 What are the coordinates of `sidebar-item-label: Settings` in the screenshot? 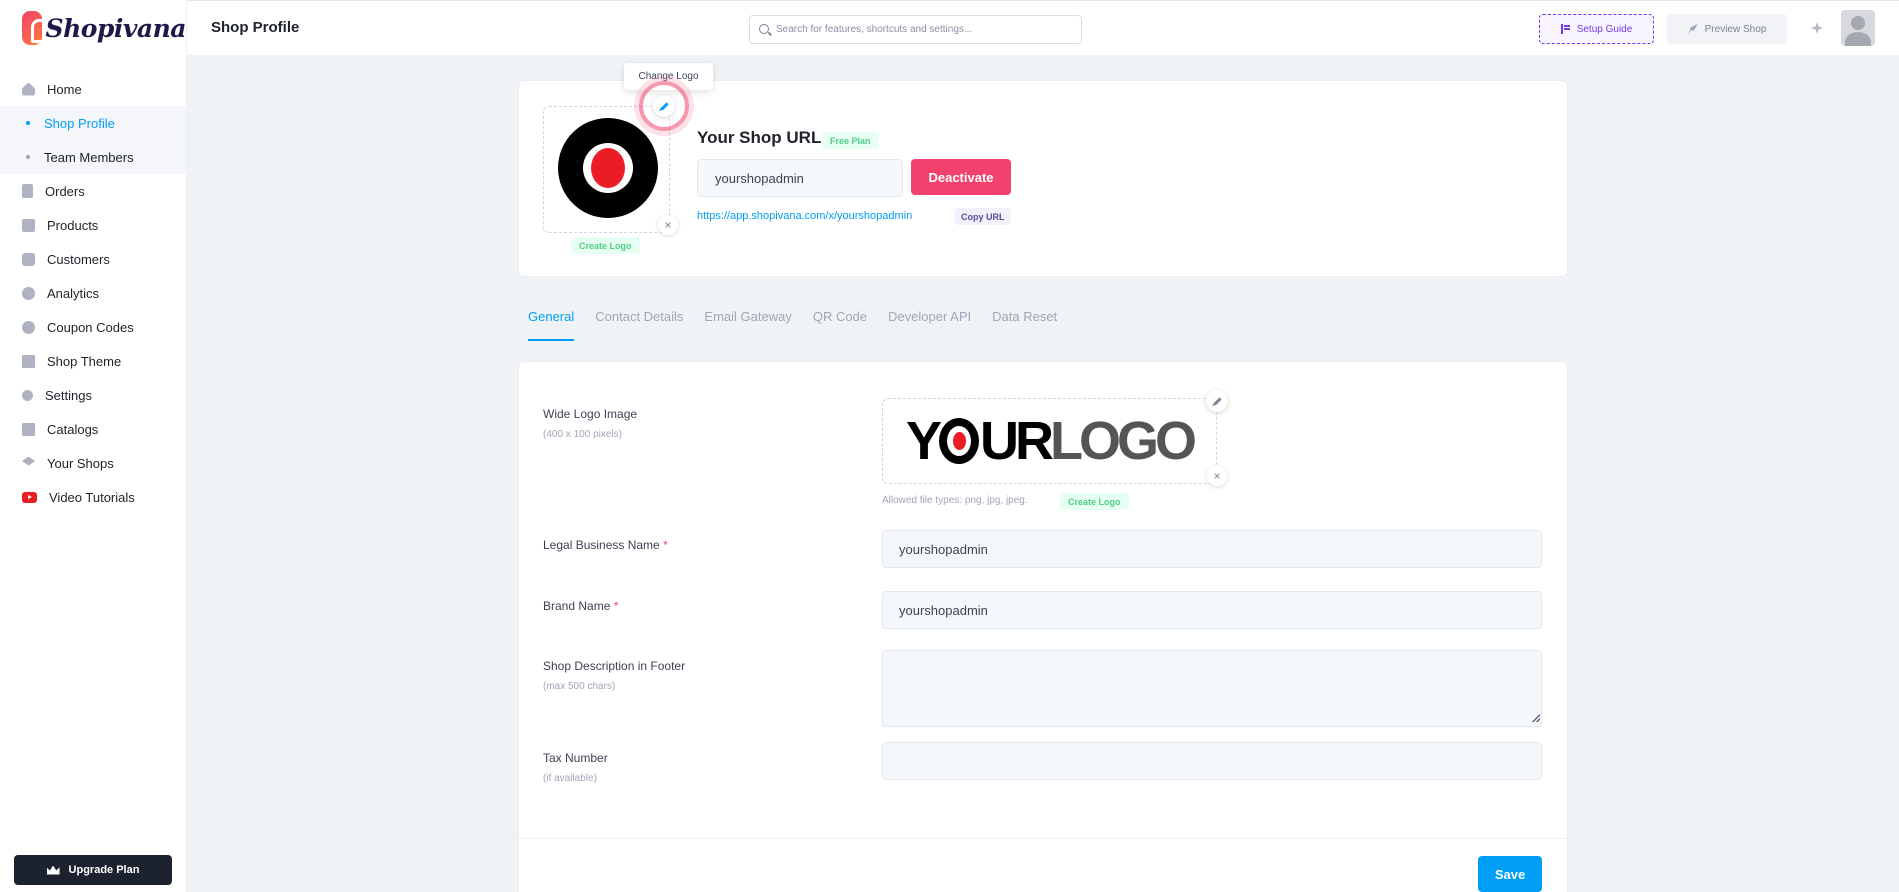 It's located at (68, 395).